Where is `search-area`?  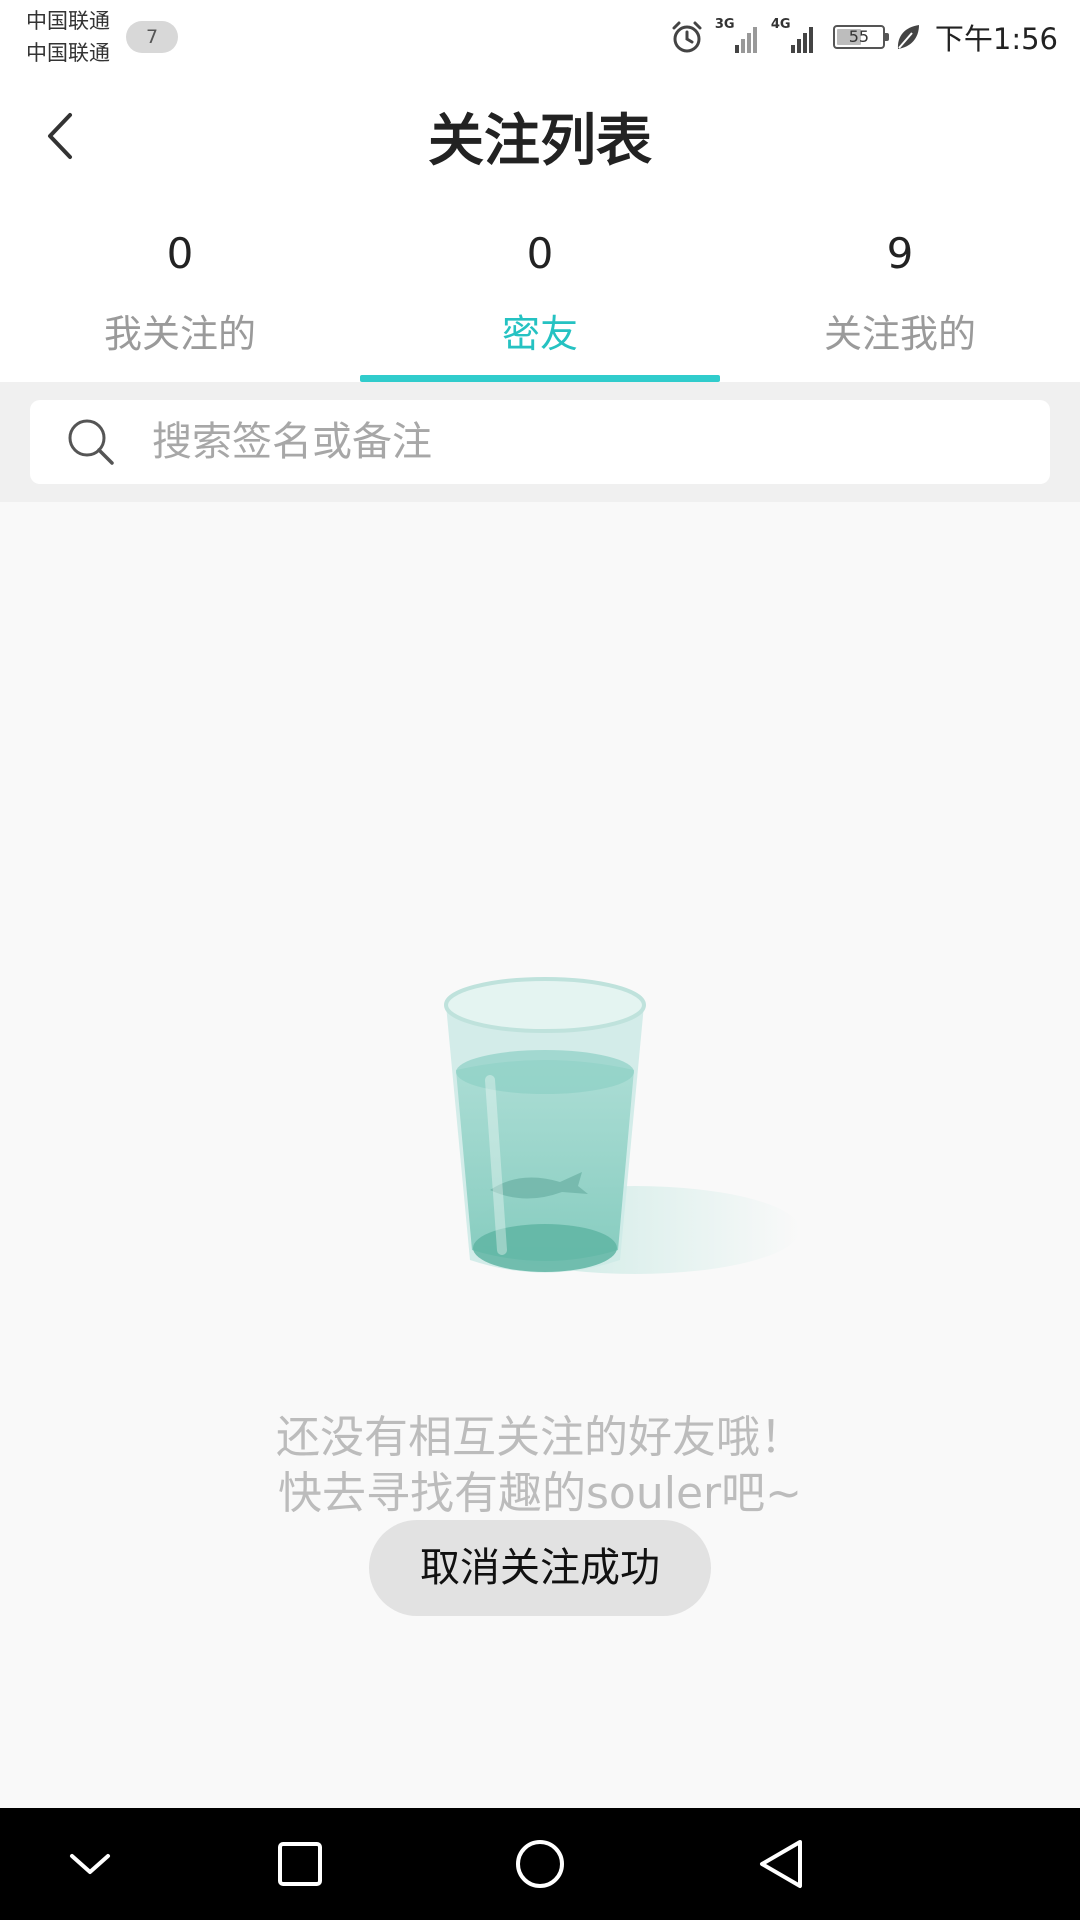
search-area is located at coordinates (540, 442).